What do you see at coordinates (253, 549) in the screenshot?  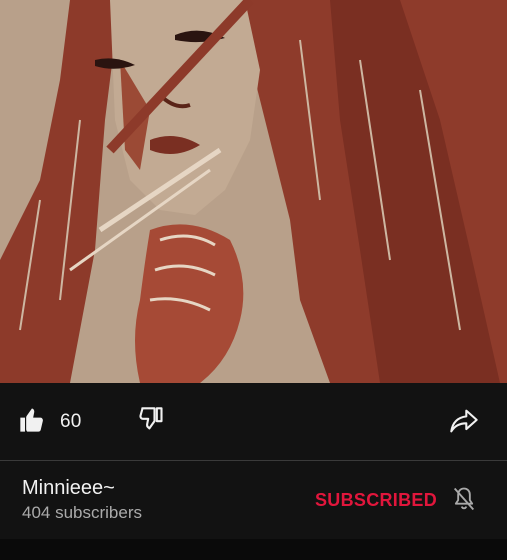 I see `bottom-strip` at bounding box center [253, 549].